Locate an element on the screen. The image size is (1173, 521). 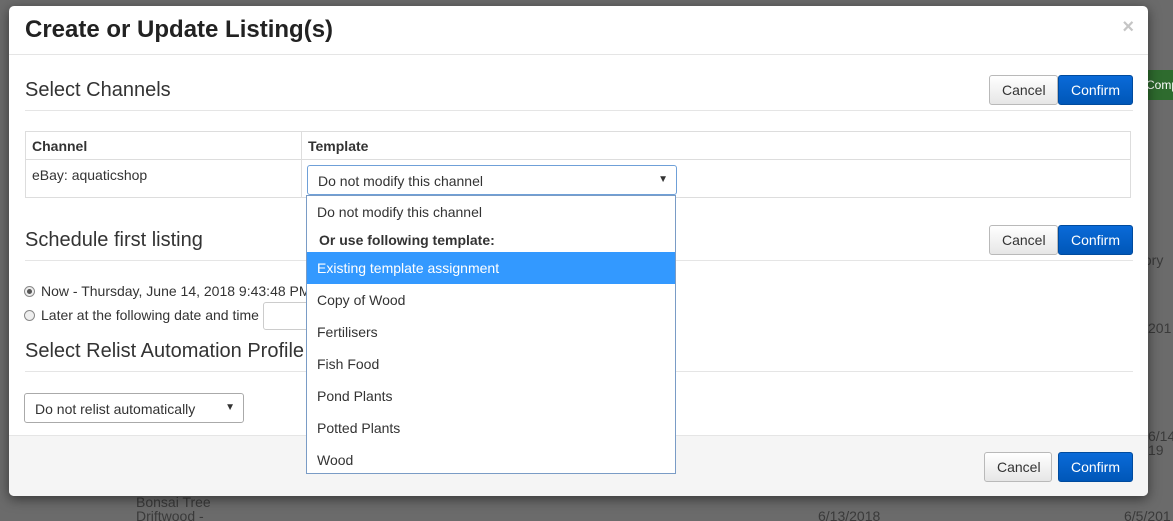
dropdown-option: Potted Plants is located at coordinates (491, 428).